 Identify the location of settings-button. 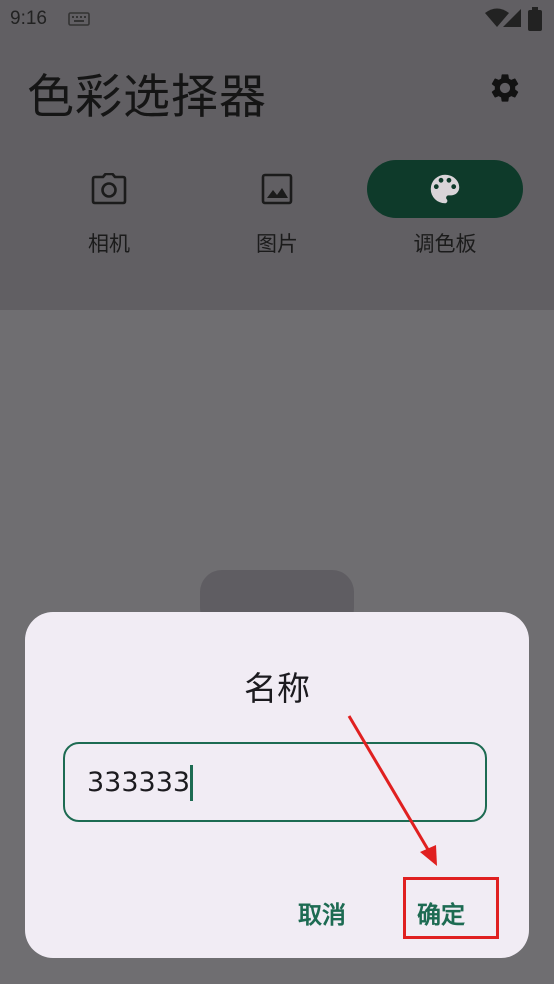
(505, 88).